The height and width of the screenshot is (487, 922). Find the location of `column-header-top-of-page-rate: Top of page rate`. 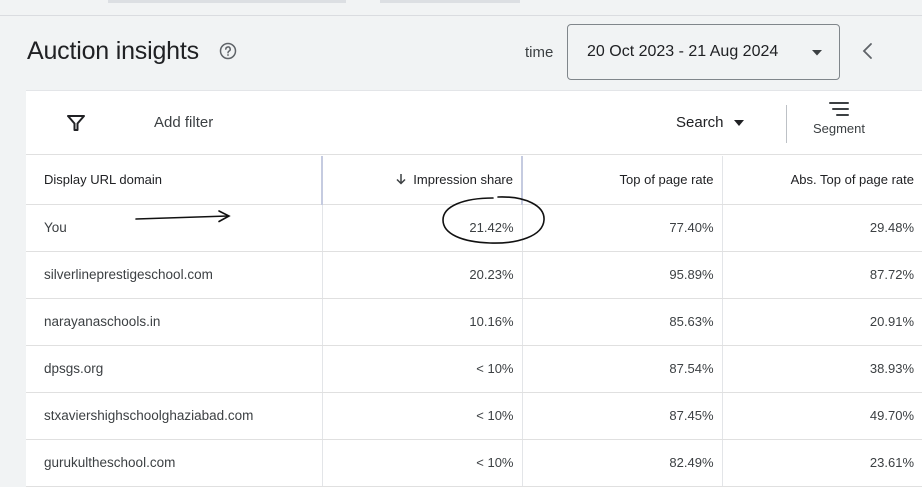

column-header-top-of-page-rate: Top of page rate is located at coordinates (621, 180).